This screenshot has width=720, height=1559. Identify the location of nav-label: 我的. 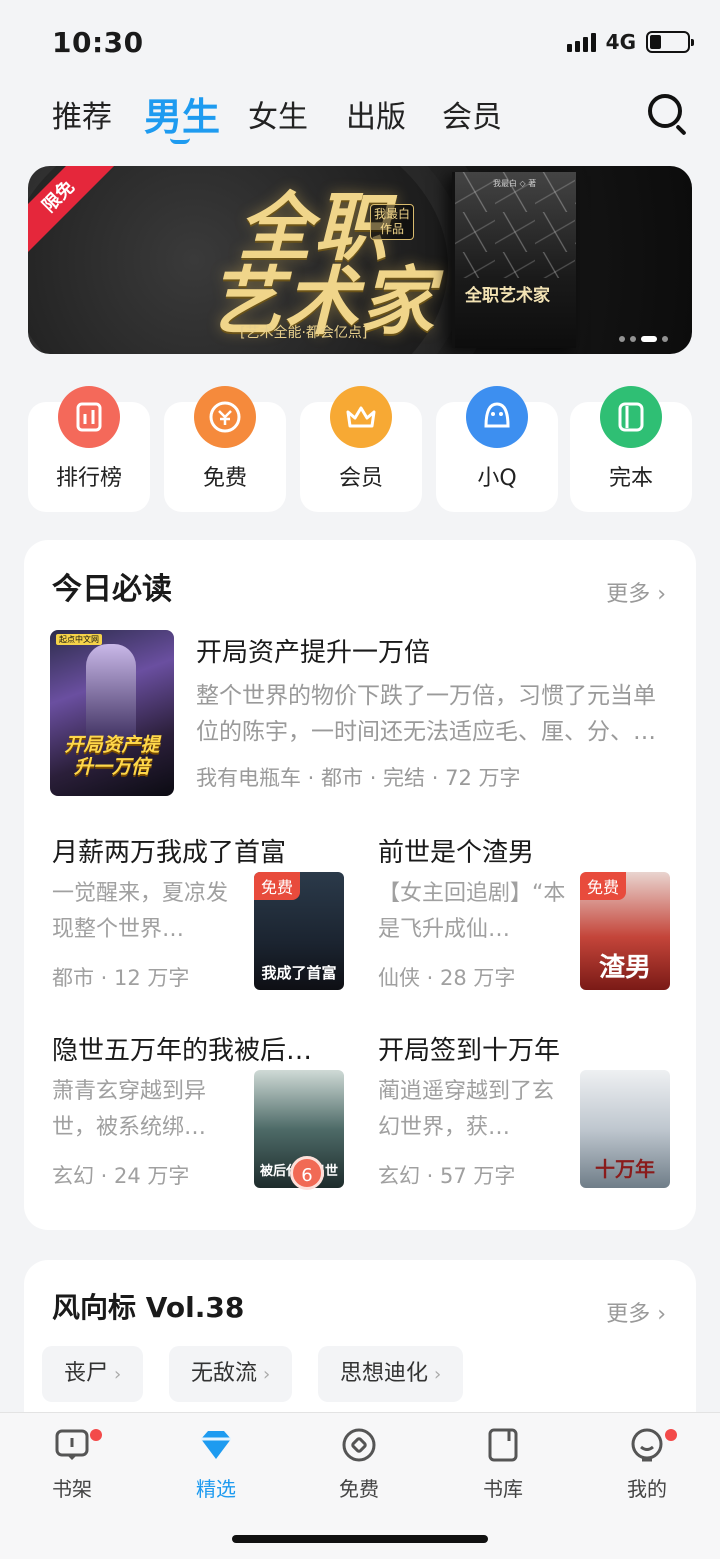
(647, 1489).